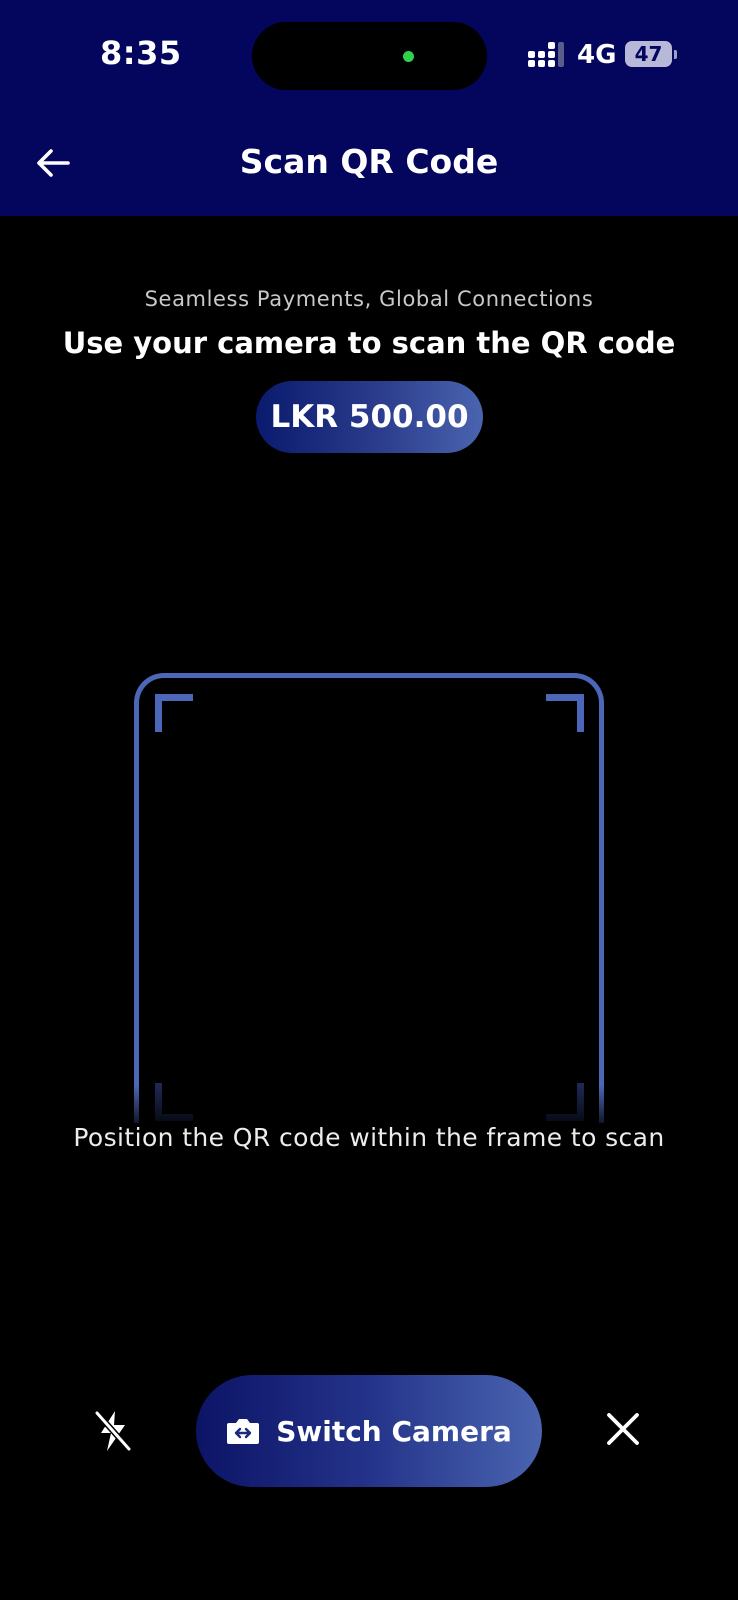  What do you see at coordinates (546, 54) in the screenshot?
I see `signal-icon` at bounding box center [546, 54].